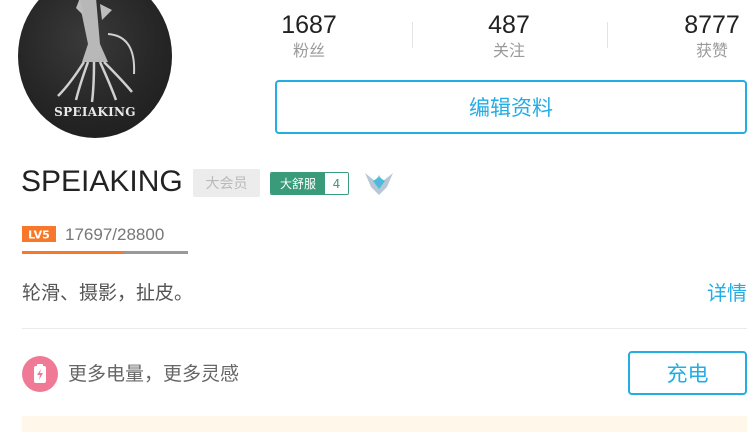  Describe the element at coordinates (379, 186) in the screenshot. I see `pendant-icon` at that location.